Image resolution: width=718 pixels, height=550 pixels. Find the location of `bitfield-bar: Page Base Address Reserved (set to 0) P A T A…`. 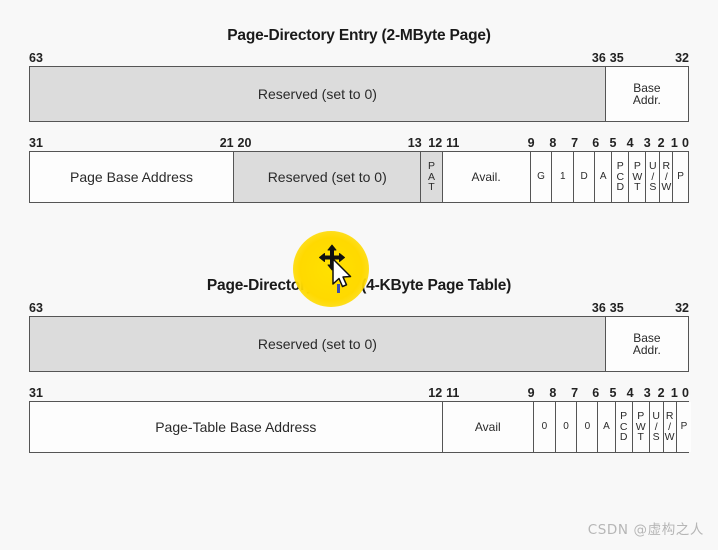

bitfield-bar: Page Base Address Reserved (set to 0) P A T A… is located at coordinates (359, 177).